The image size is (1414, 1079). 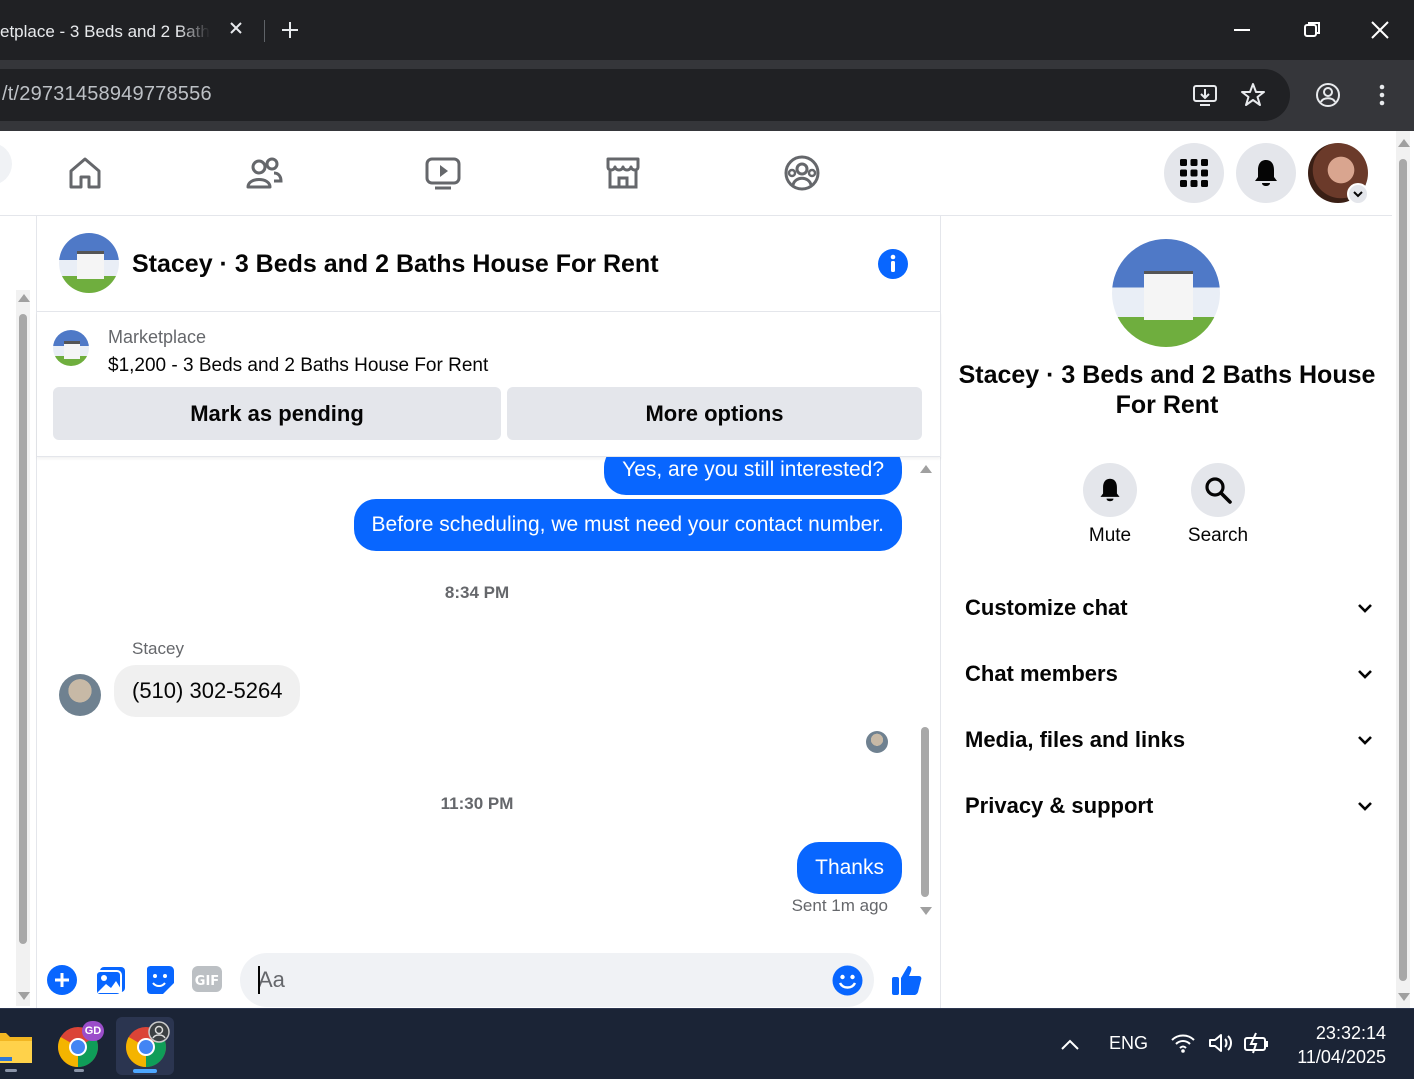 I want to click on message-bubble-outgoing: Thanks, so click(x=849, y=868).